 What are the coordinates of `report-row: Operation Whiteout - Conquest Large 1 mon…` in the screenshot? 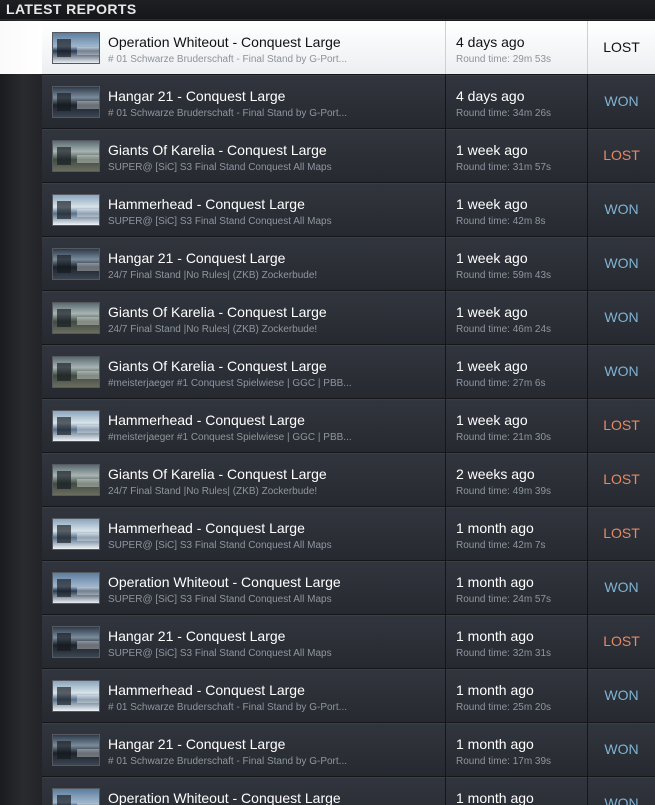 It's located at (327, 791).